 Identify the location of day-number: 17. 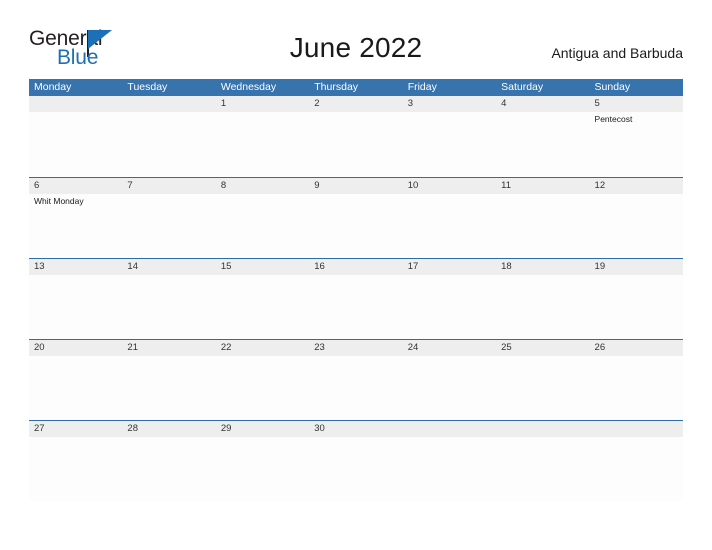
(449, 267).